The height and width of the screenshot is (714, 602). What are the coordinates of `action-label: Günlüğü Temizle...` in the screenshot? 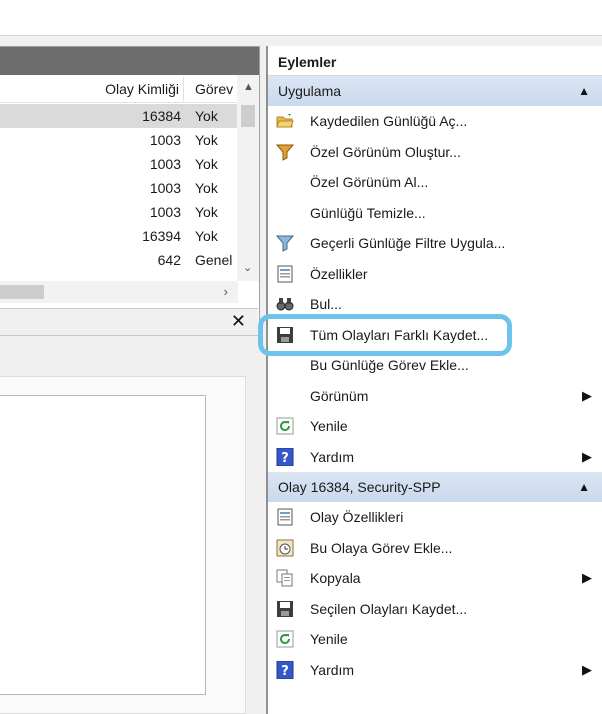 It's located at (368, 212).